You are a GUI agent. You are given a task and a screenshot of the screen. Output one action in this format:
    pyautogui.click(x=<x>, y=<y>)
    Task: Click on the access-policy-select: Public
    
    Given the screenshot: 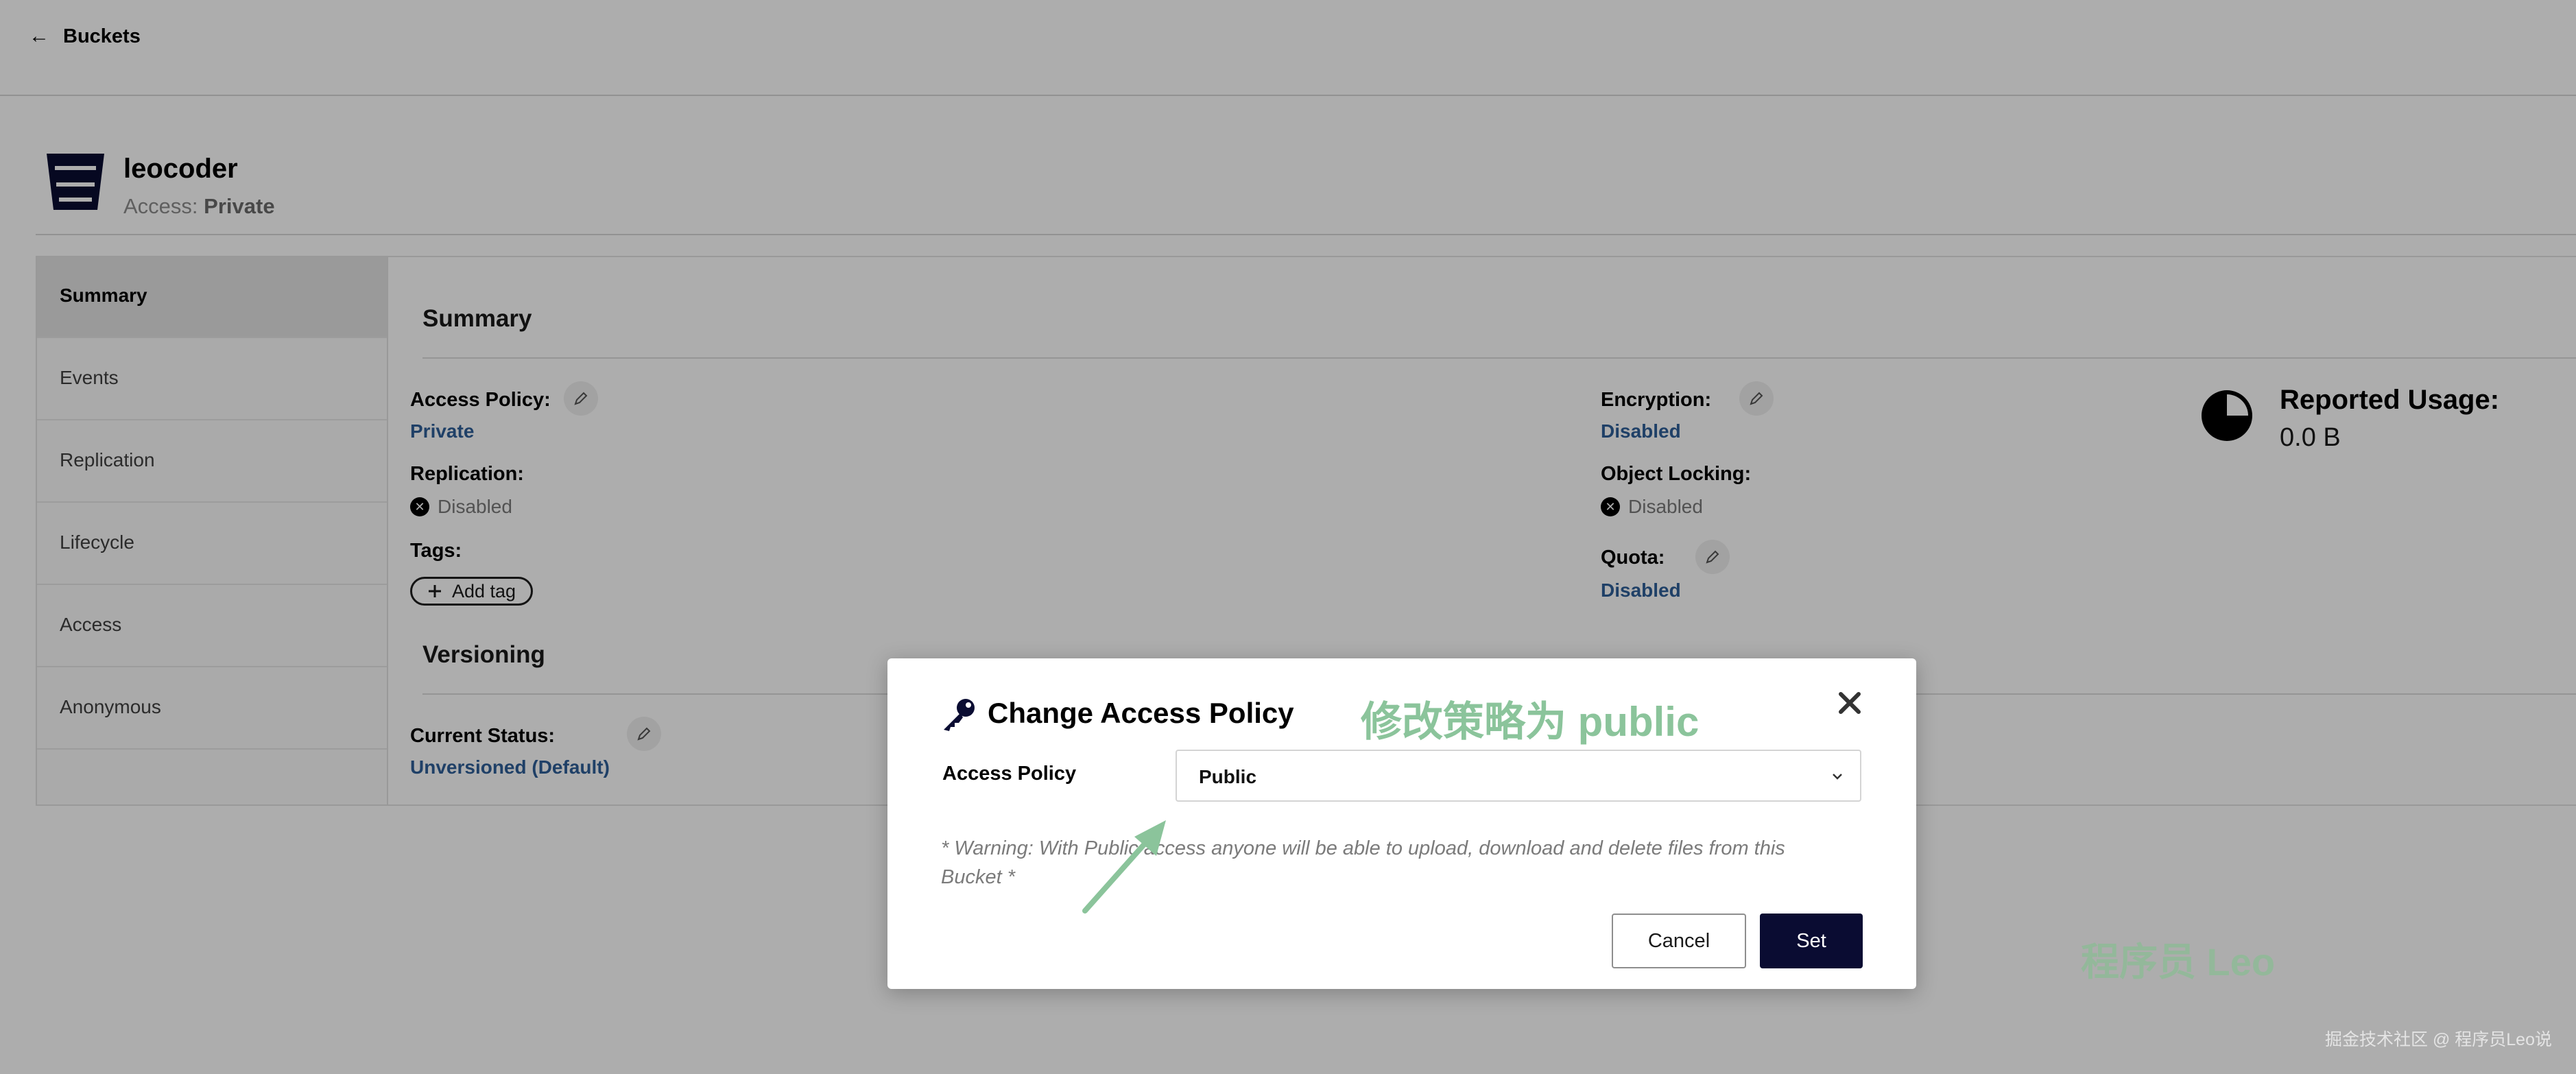 What is the action you would take?
    pyautogui.click(x=1518, y=776)
    